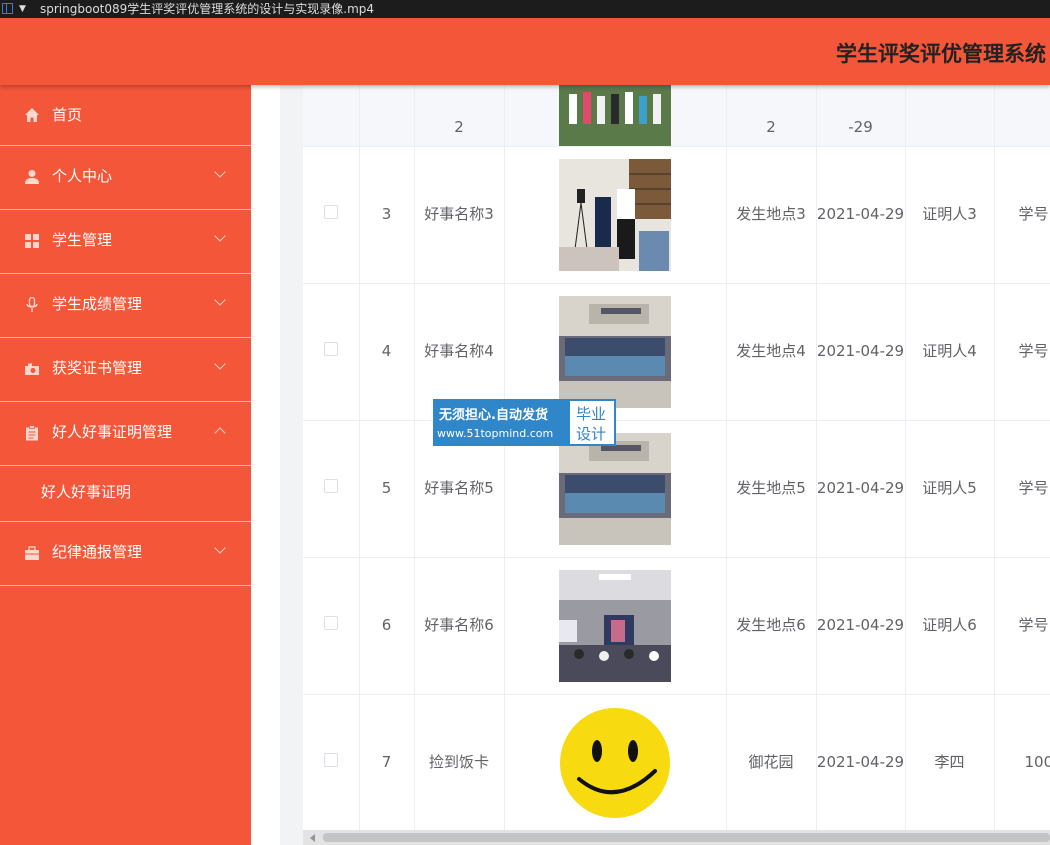 The width and height of the screenshot is (1050, 845). I want to click on camera-icon, so click(32, 369).